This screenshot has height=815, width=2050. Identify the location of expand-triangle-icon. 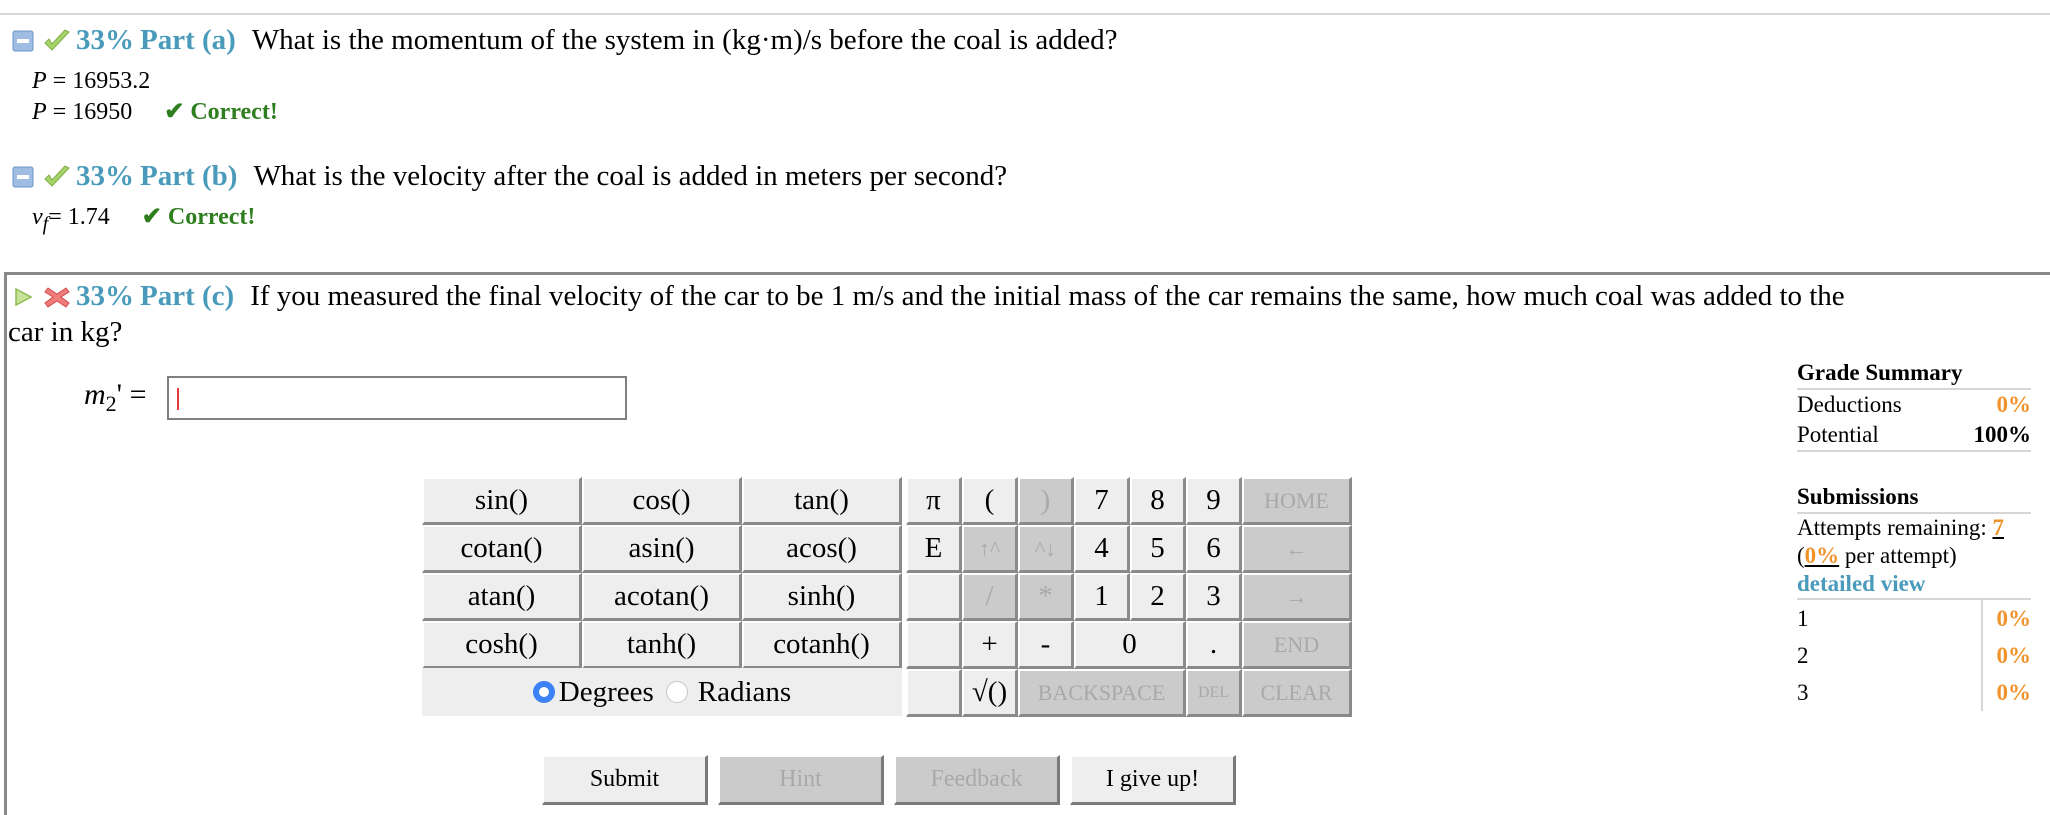
(23, 297).